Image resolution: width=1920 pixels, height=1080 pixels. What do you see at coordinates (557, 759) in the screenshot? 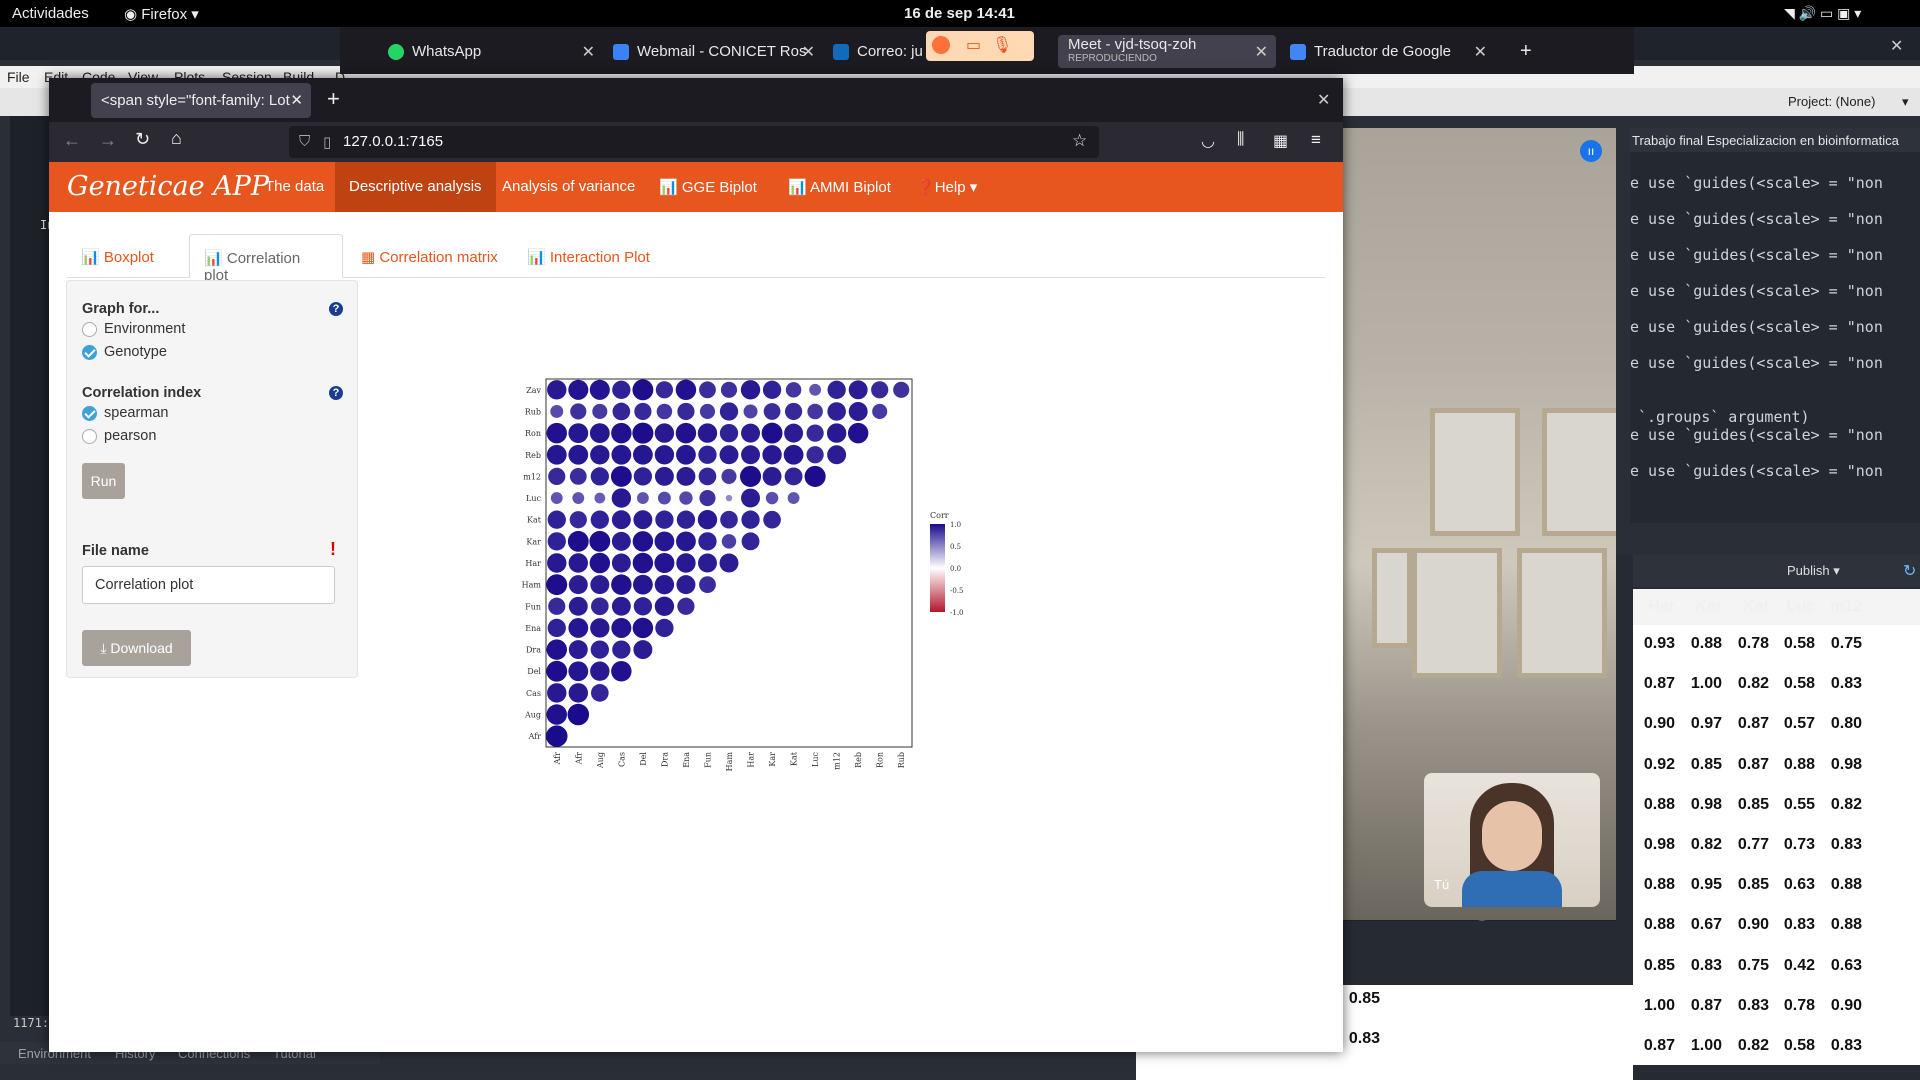
I see `col-label: Afr` at bounding box center [557, 759].